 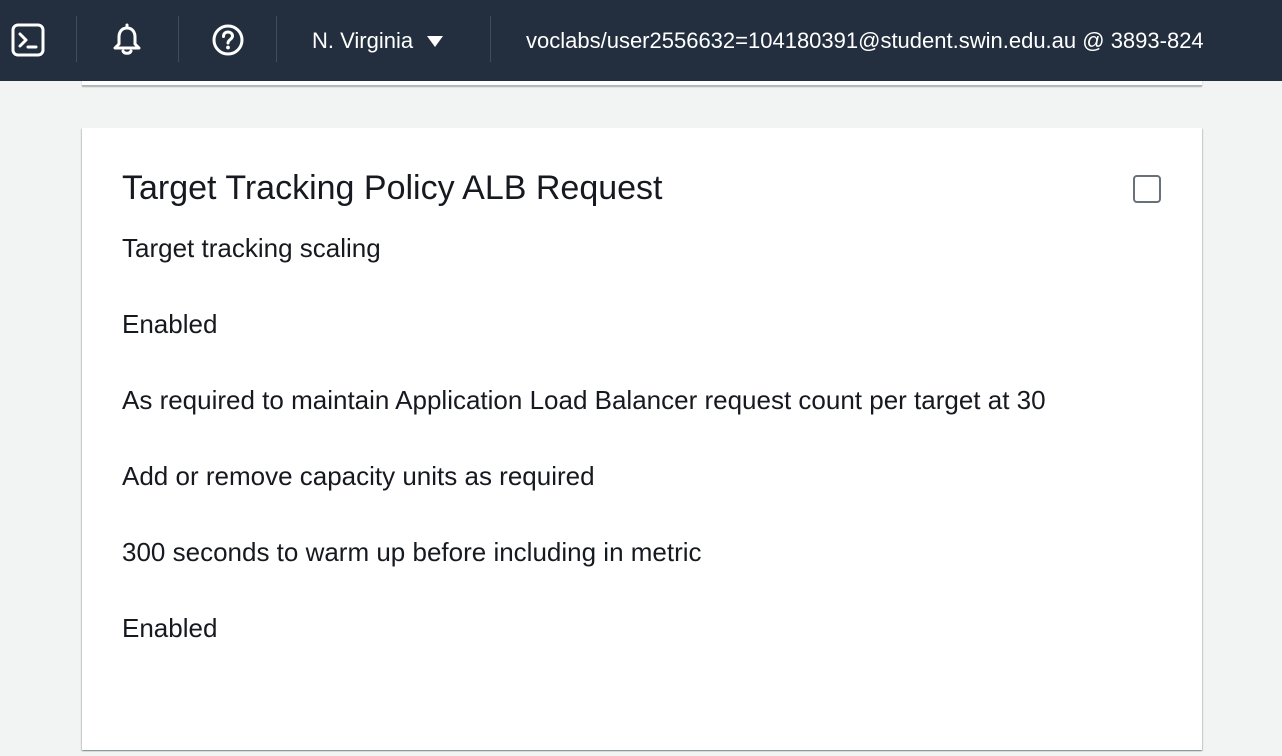 I want to click on policy-type: Target tracking scaling, so click(x=251, y=248).